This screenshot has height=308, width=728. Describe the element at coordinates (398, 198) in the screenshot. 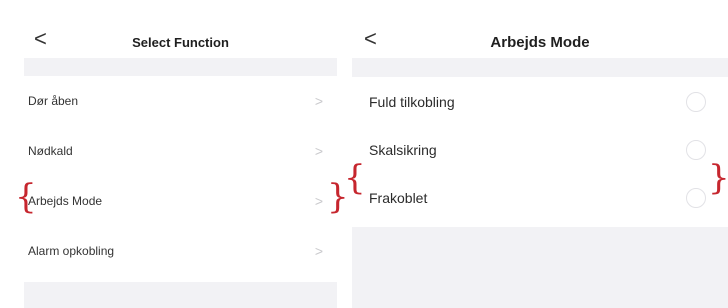

I see `option-label: Frakoblet` at that location.